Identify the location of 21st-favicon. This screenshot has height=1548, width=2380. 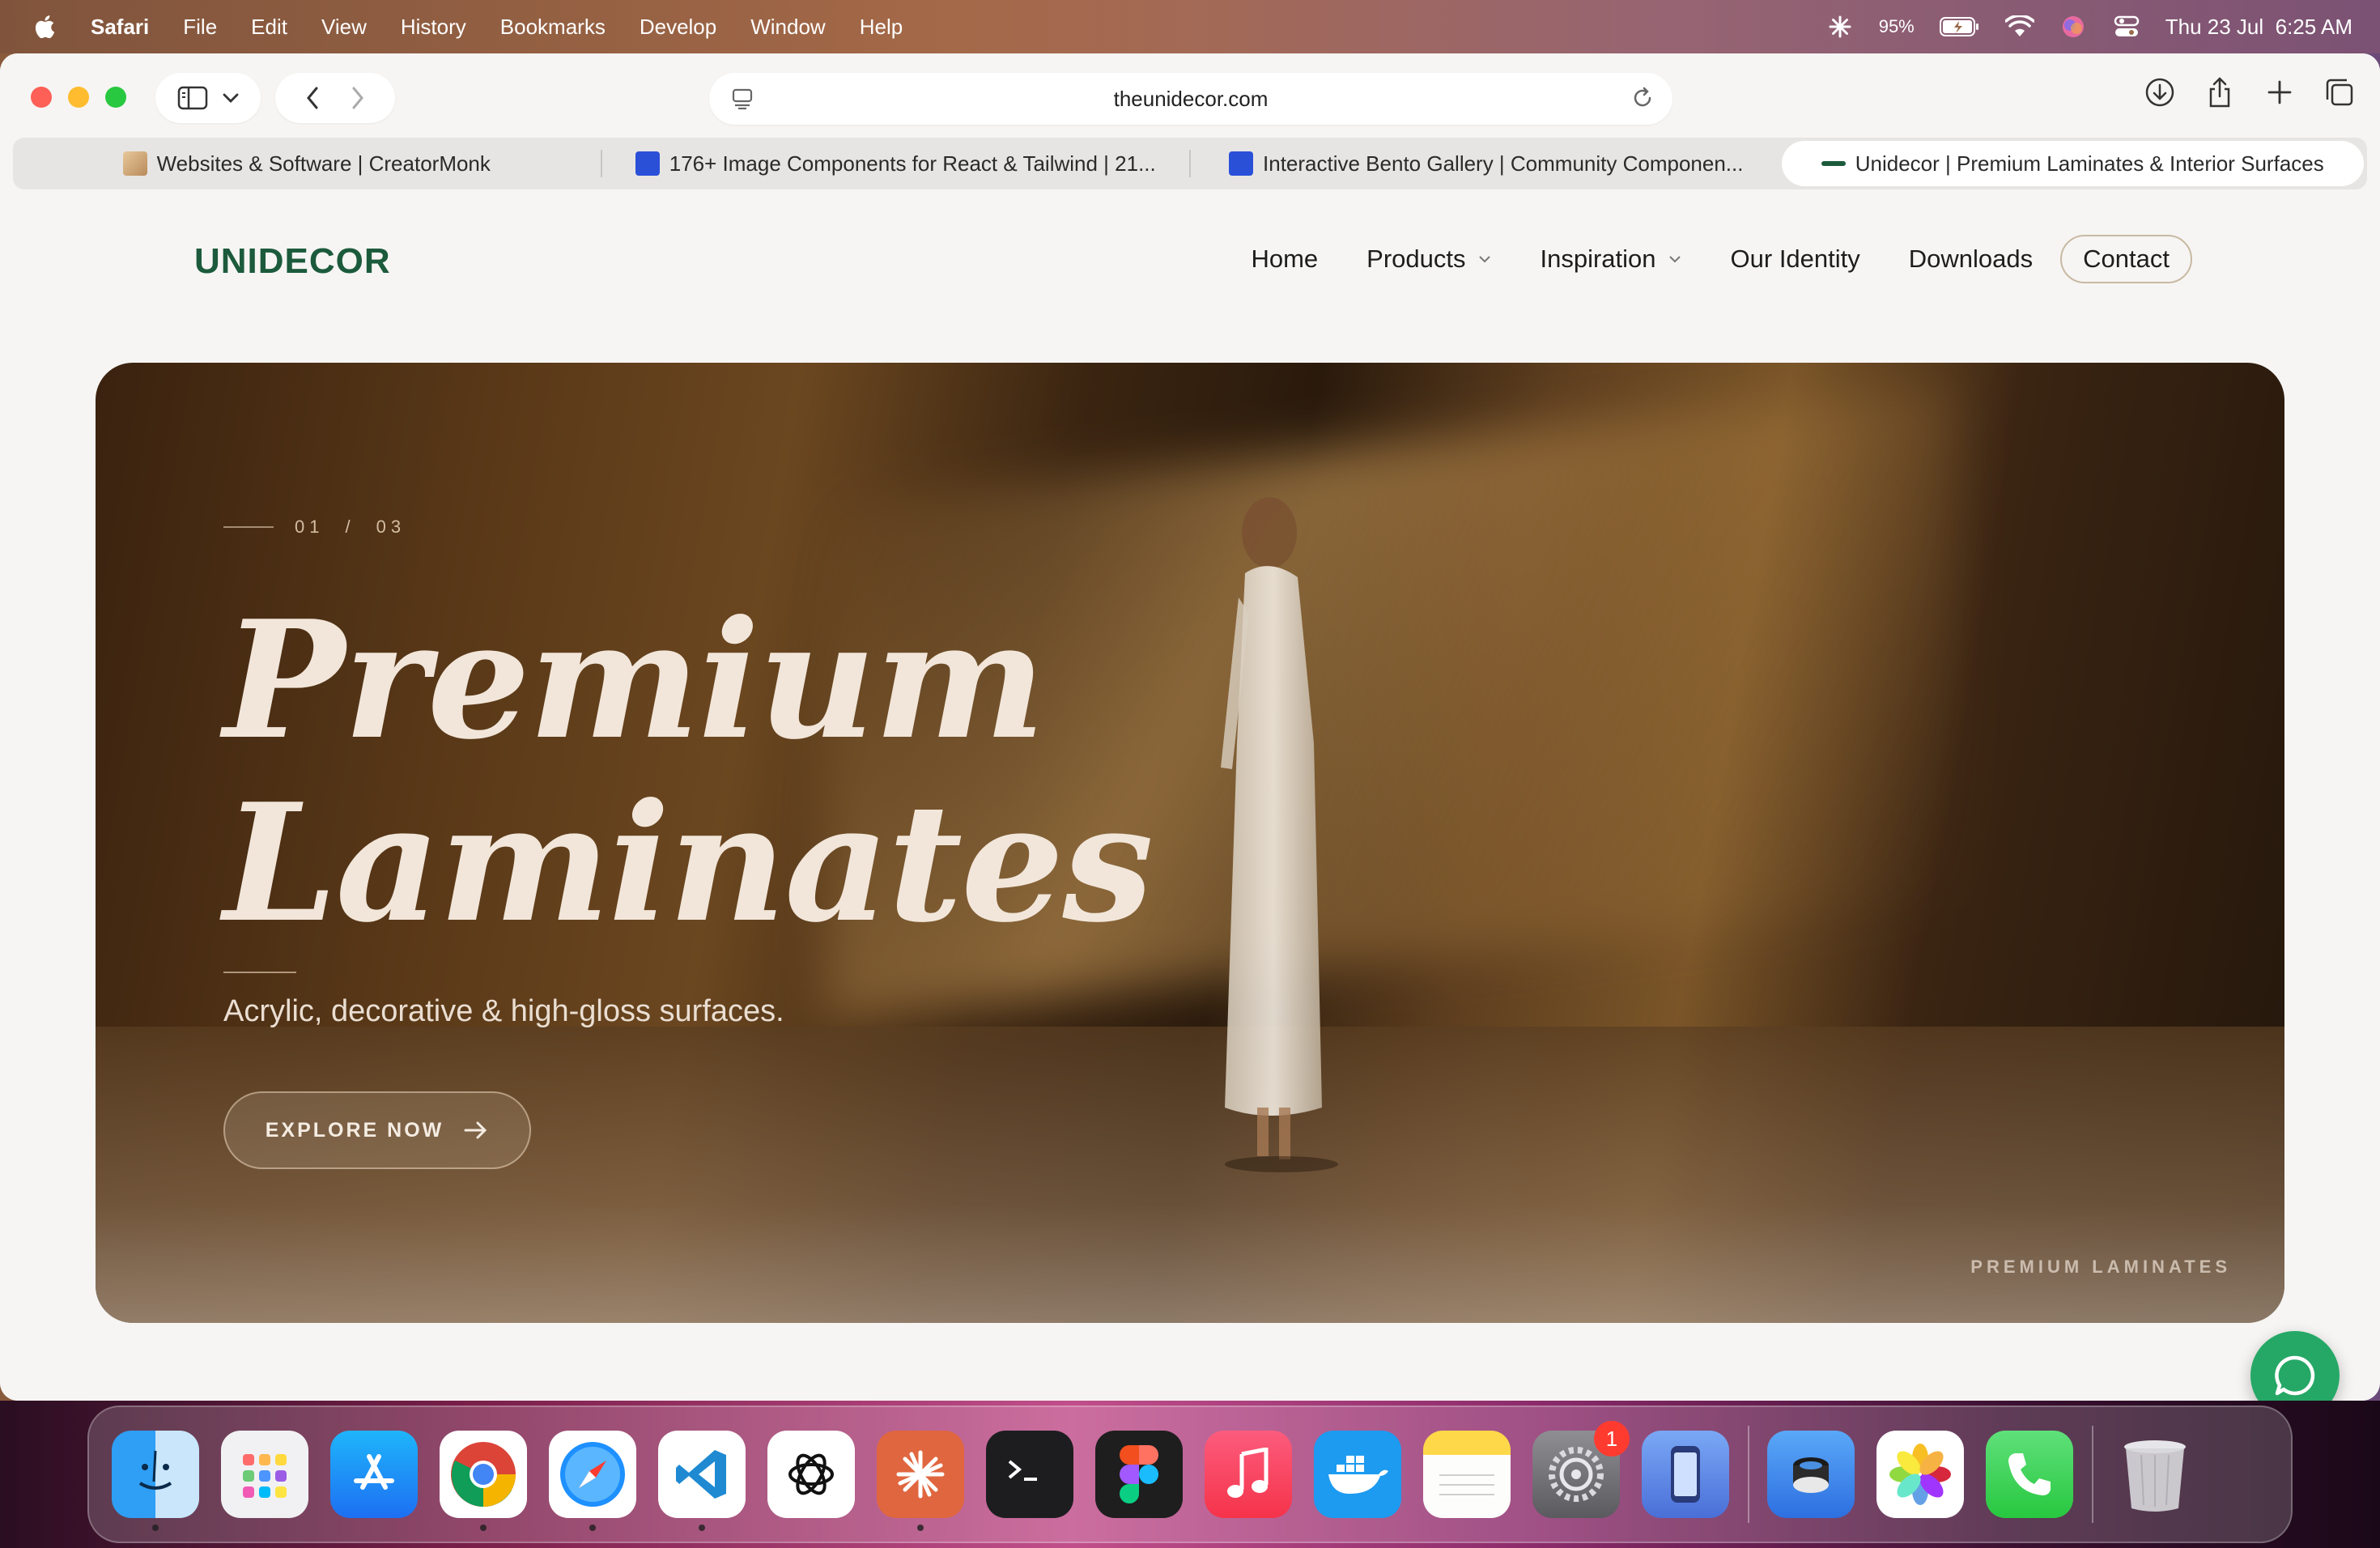
(647, 164).